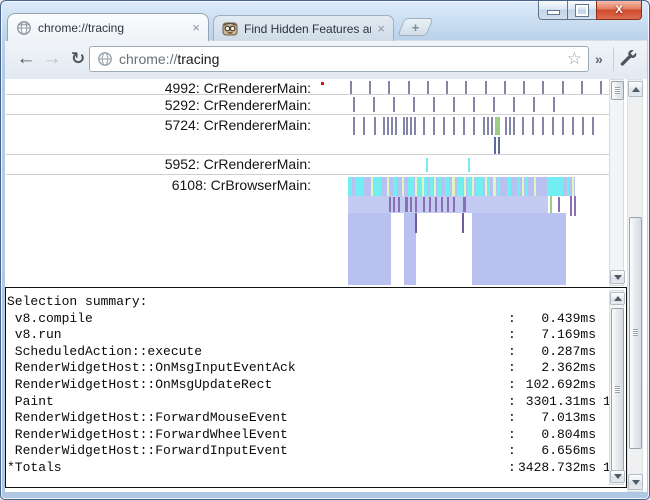 This screenshot has height=500, width=650. Describe the element at coordinates (582, 10) in the screenshot. I see `restore-button` at that location.